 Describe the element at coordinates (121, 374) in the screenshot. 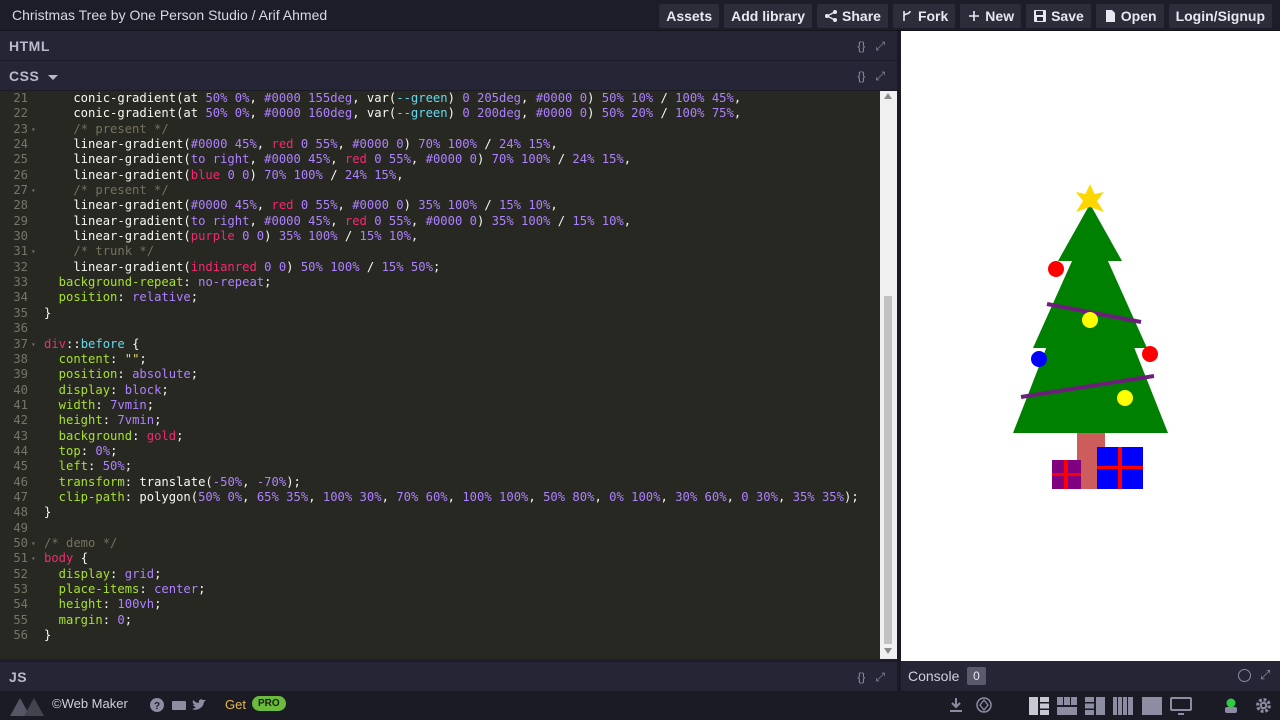

I see `code-text: position: absolute;` at that location.